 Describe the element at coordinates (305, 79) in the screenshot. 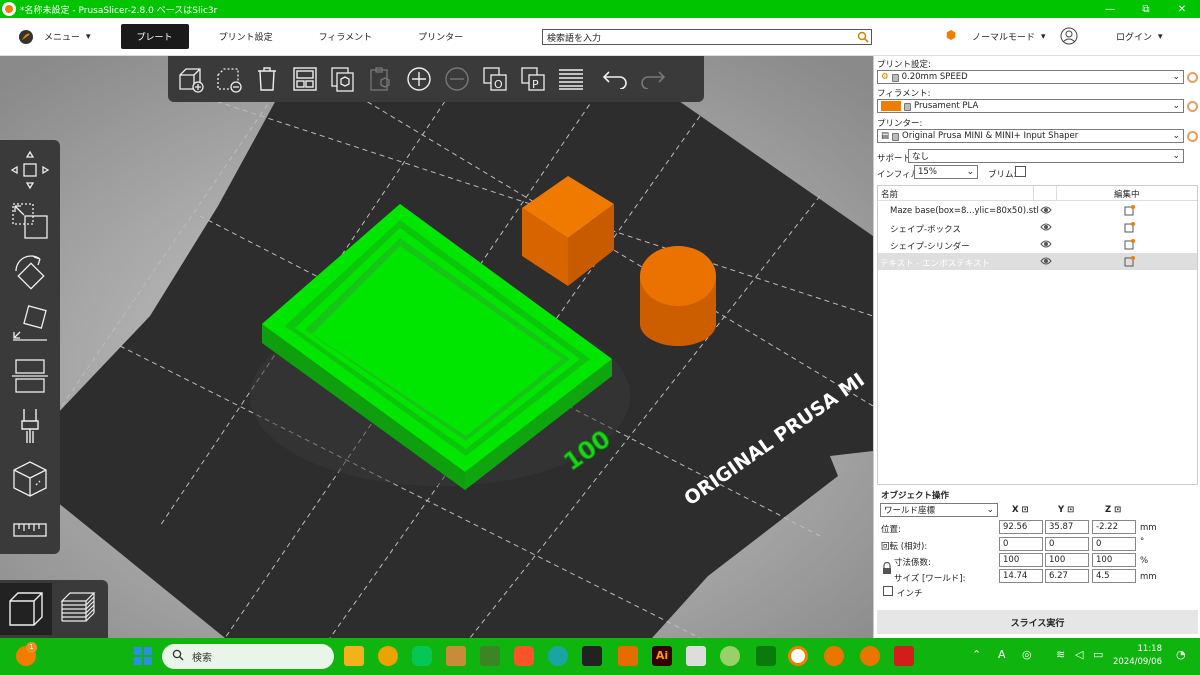

I see `arrange-icon` at that location.